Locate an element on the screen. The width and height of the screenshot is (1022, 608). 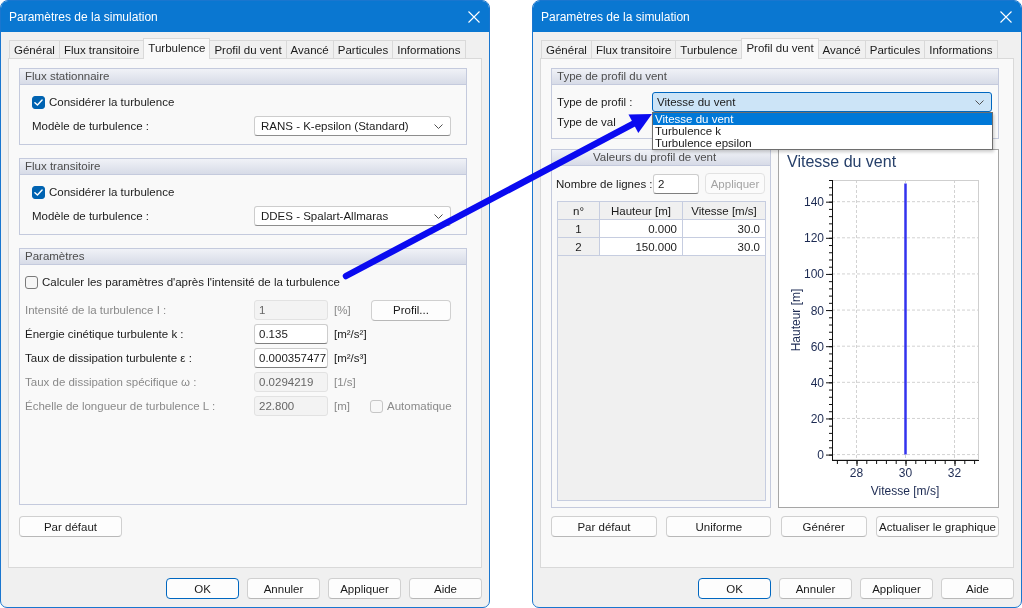
field-label: Échelle de longueur de turbulence L : is located at coordinates (121, 406).